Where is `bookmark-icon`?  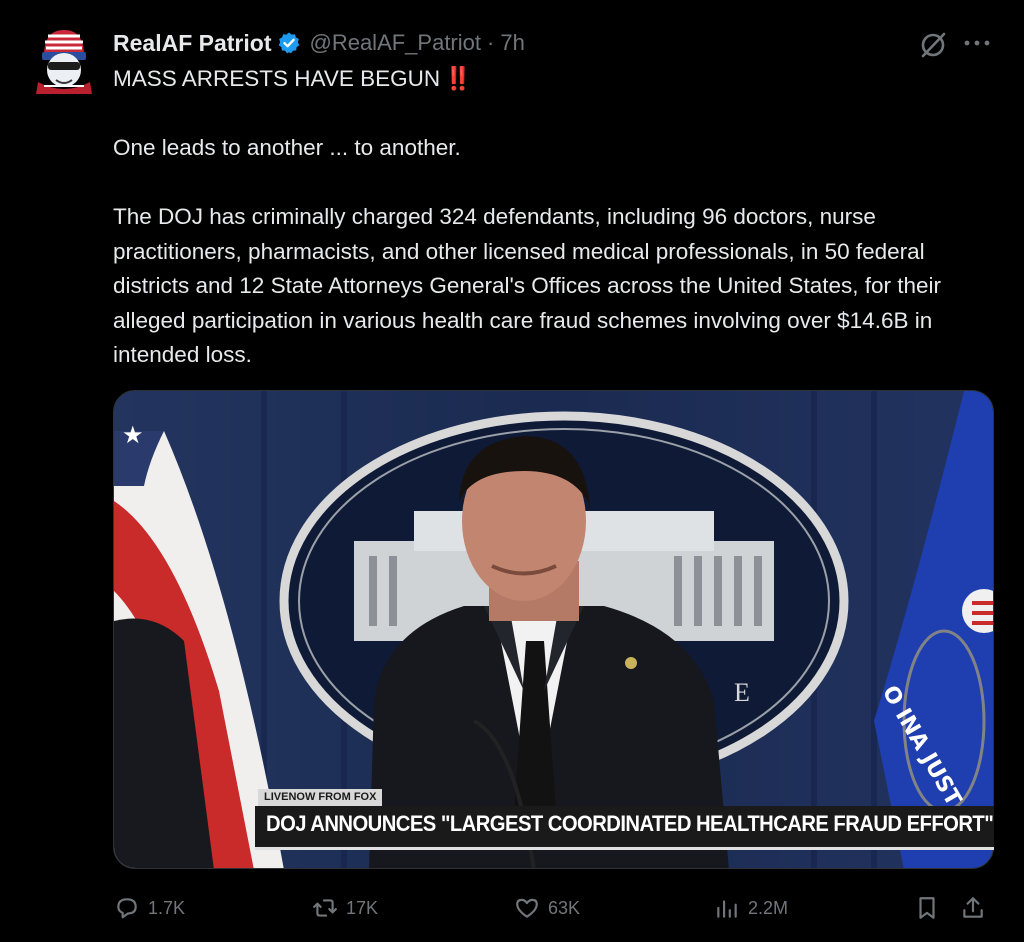 bookmark-icon is located at coordinates (927, 908).